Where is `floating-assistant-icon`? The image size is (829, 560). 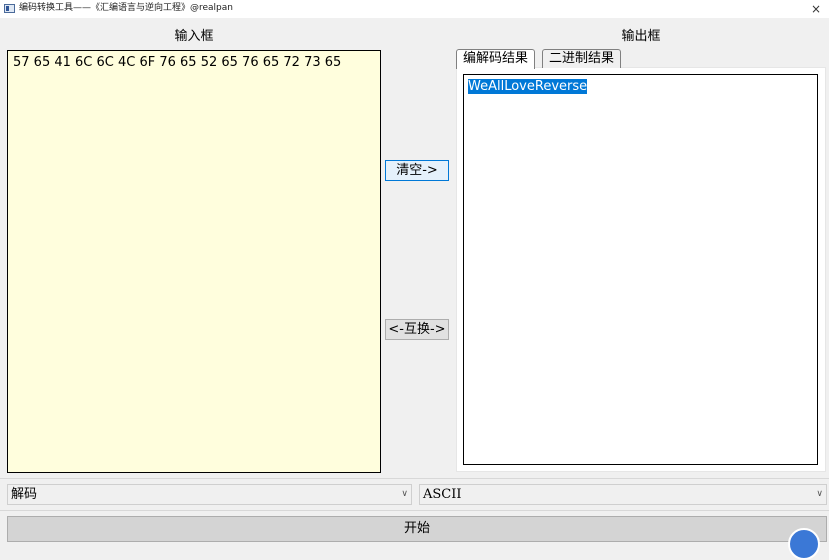
floating-assistant-icon is located at coordinates (804, 544).